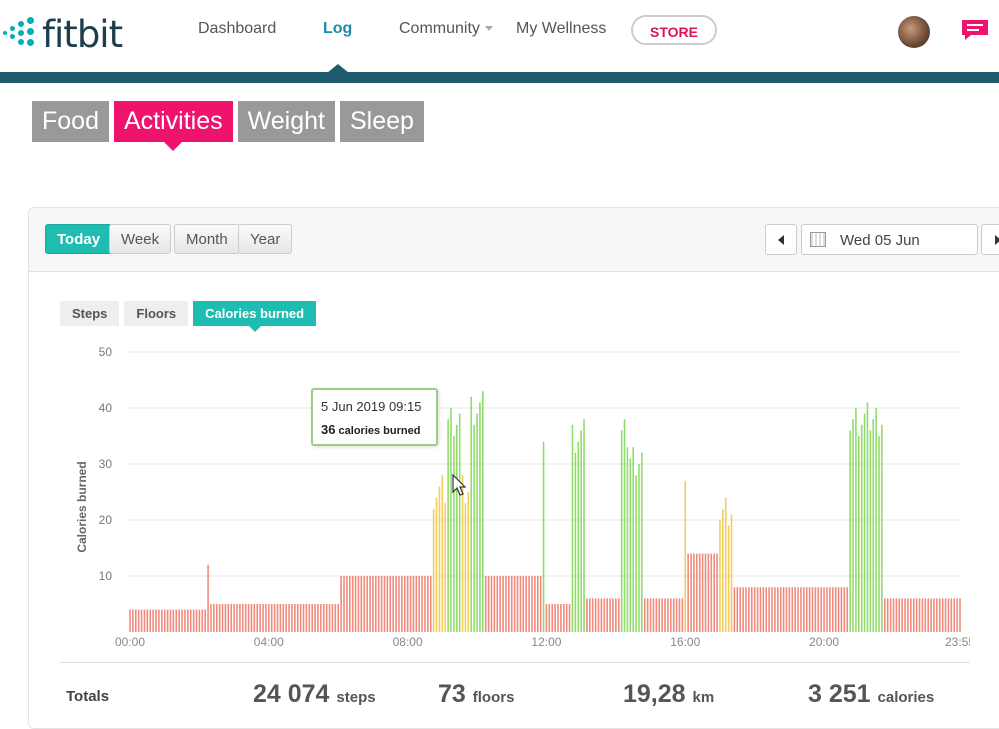  Describe the element at coordinates (156, 313) in the screenshot. I see `tab-floors: Floors` at that location.